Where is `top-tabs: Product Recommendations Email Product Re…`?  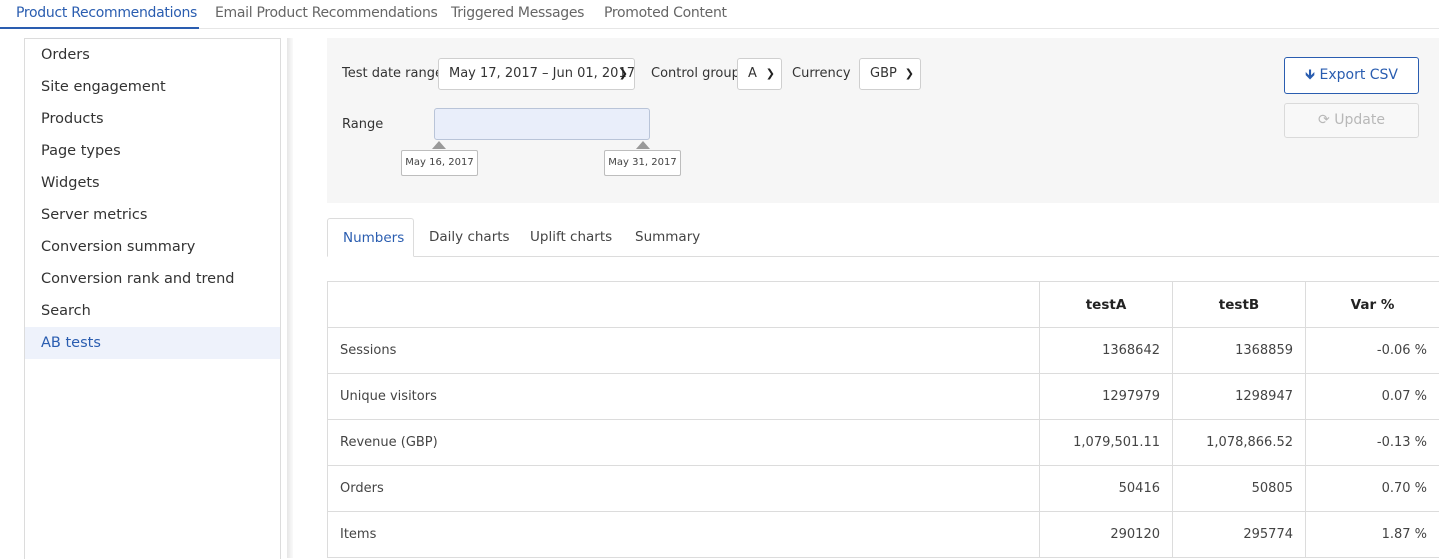
top-tabs: Product Recommendations Email Product Re… is located at coordinates (719, 15).